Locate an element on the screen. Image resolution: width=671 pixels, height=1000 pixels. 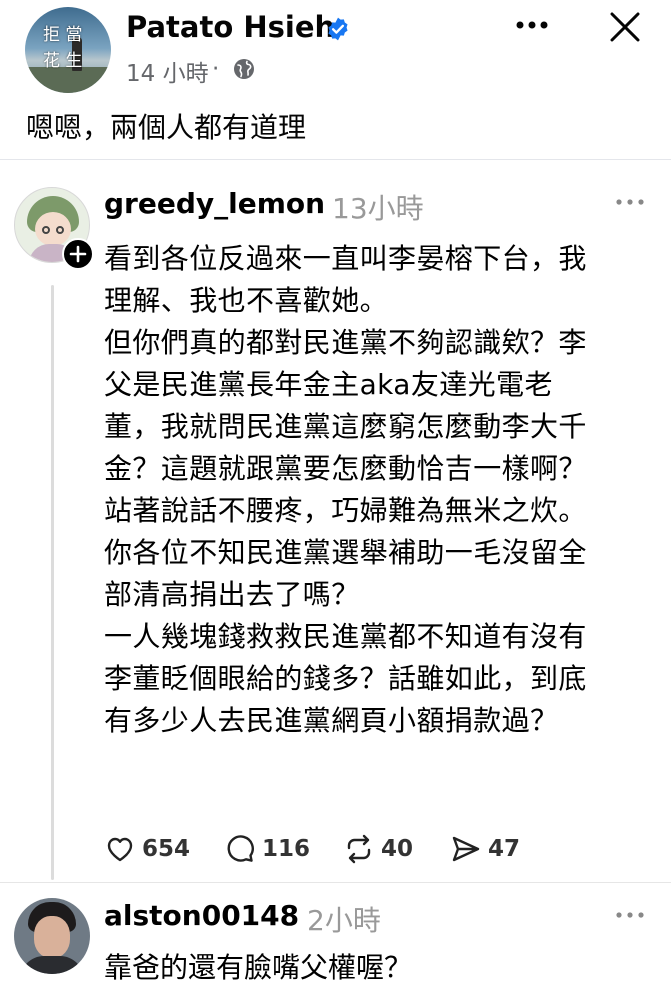
follow-plus-icon is located at coordinates (78, 254).